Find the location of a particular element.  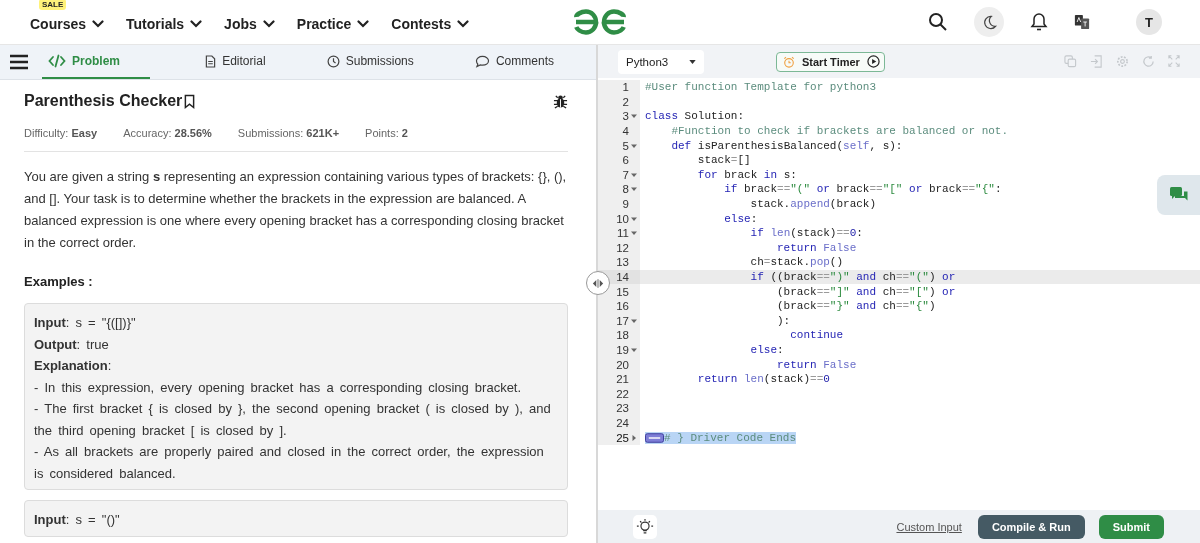

document-icon is located at coordinates (211, 61).